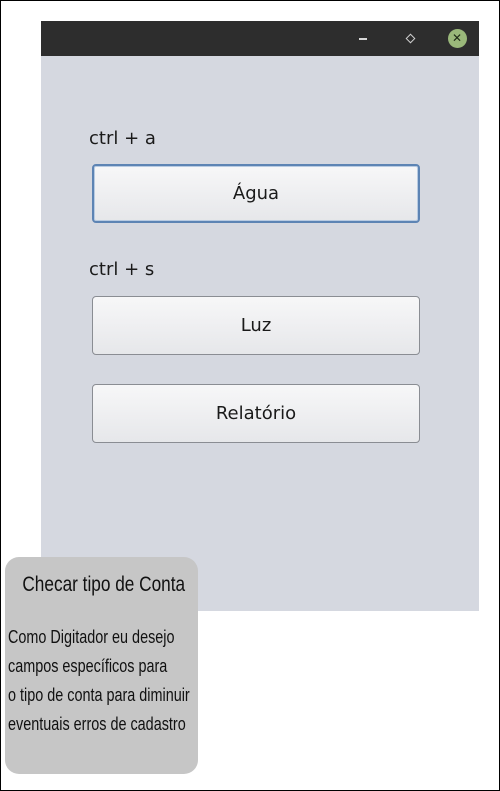 This screenshot has height=791, width=500. Describe the element at coordinates (88, 666) in the screenshot. I see `note-line: campos específicos para` at that location.